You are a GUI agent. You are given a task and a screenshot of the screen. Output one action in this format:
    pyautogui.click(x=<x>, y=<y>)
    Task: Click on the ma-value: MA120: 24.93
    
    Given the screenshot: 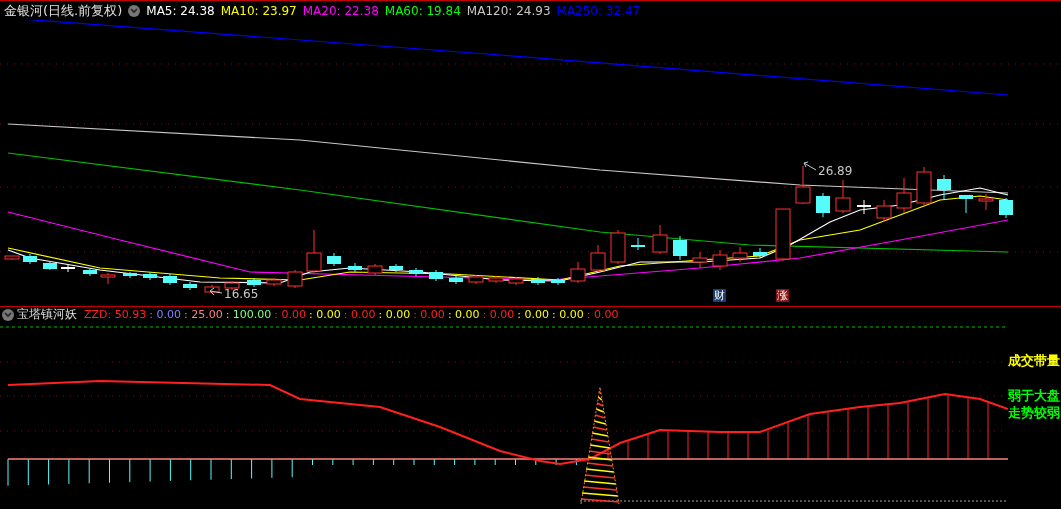 What is the action you would take?
    pyautogui.click(x=508, y=10)
    